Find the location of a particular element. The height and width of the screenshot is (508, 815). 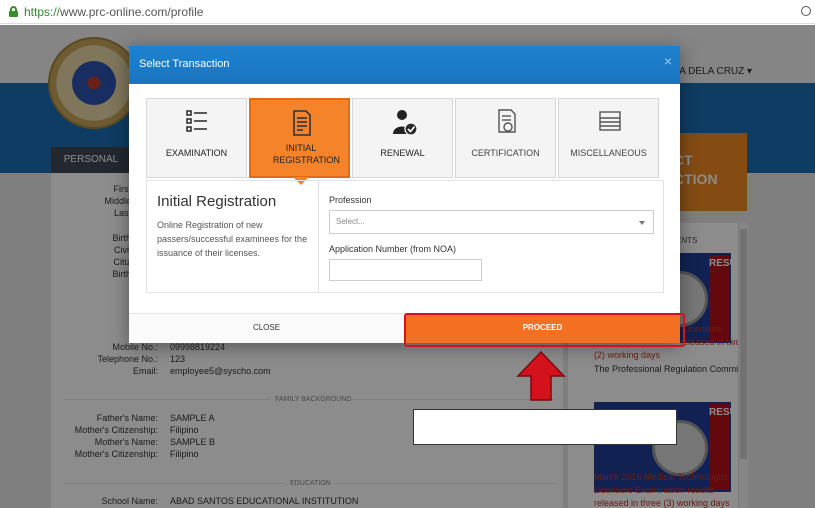

chevron-down-icon is located at coordinates (642, 223).